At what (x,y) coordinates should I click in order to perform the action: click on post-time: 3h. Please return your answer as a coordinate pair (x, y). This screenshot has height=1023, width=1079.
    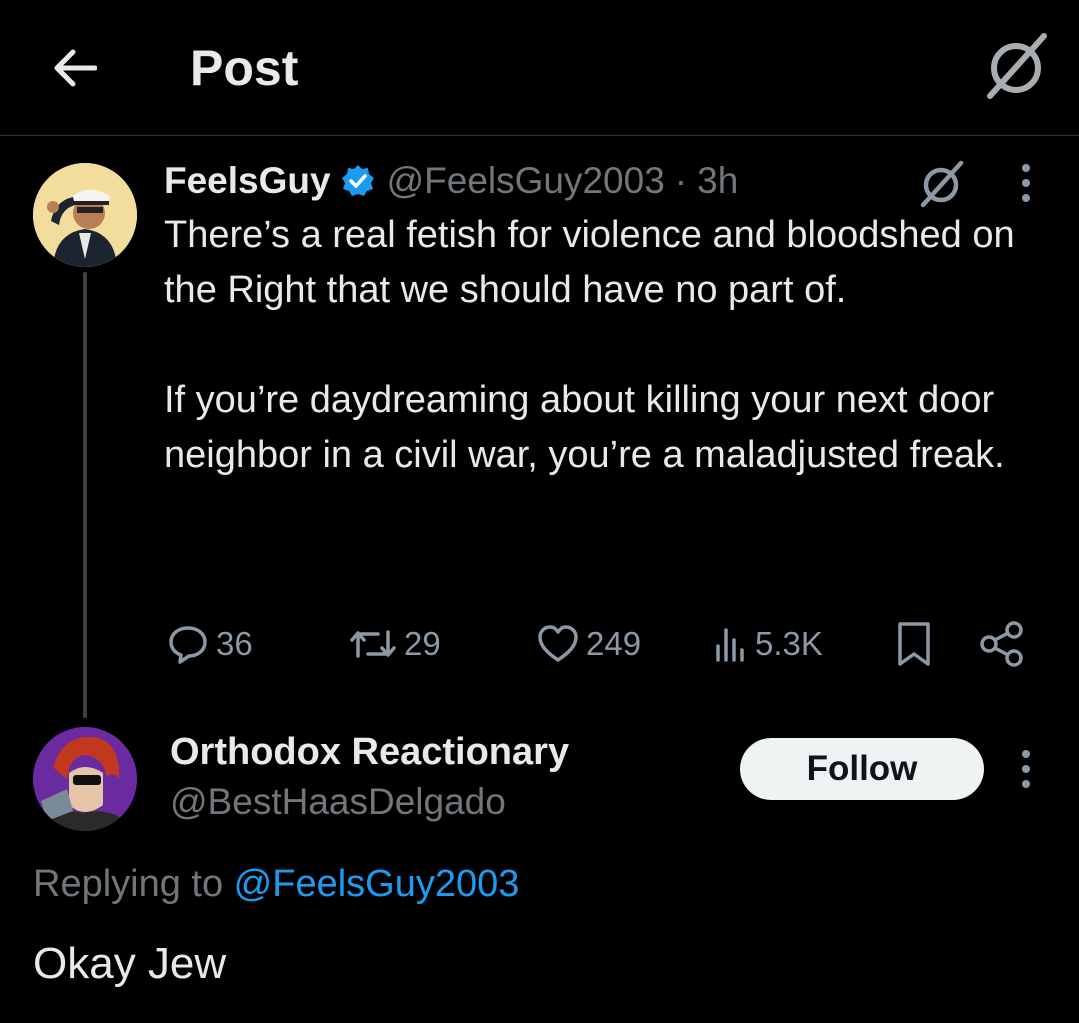
    Looking at the image, I should click on (717, 181).